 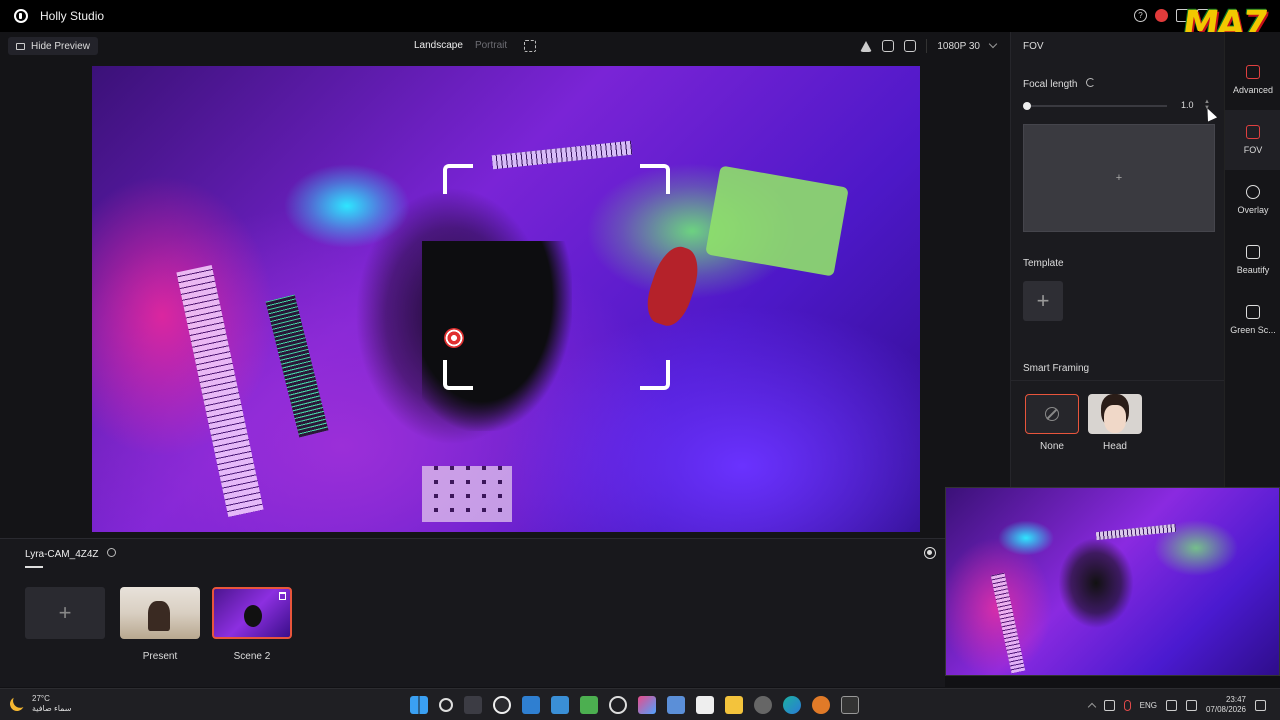 What do you see at coordinates (1112, 581) in the screenshot?
I see `floating-camera-preview` at bounding box center [1112, 581].